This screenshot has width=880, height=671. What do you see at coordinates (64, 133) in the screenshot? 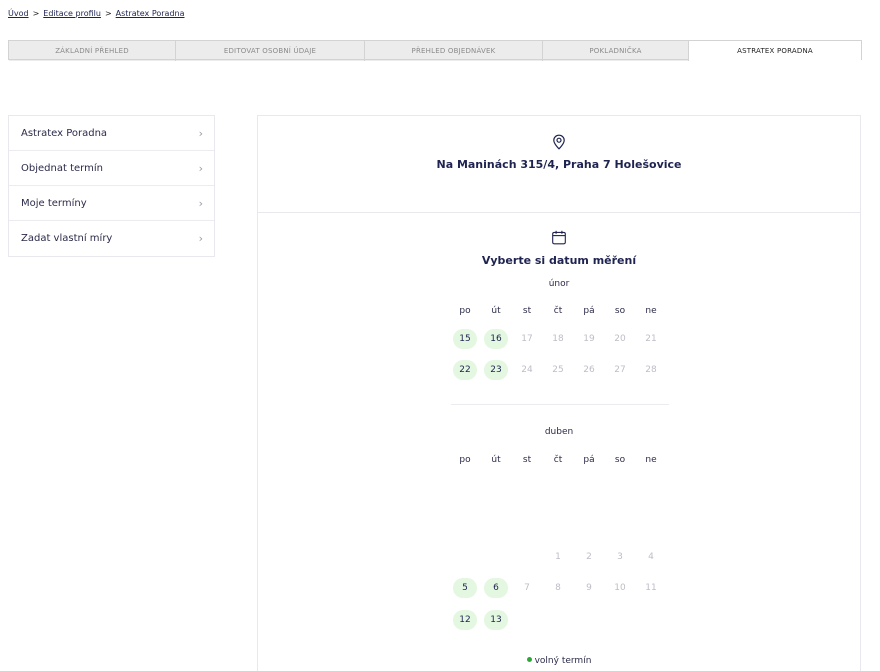
I see `sidebar-item-label: Astratex Poradna` at bounding box center [64, 133].